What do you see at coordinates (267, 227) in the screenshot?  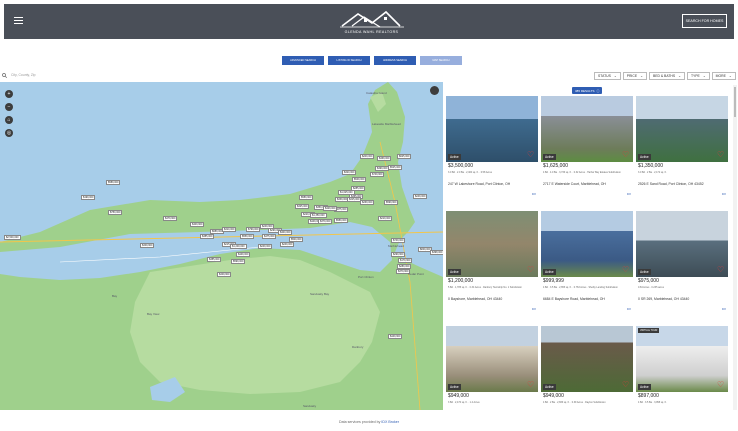 I see `price-pin: $249,900` at bounding box center [267, 227].